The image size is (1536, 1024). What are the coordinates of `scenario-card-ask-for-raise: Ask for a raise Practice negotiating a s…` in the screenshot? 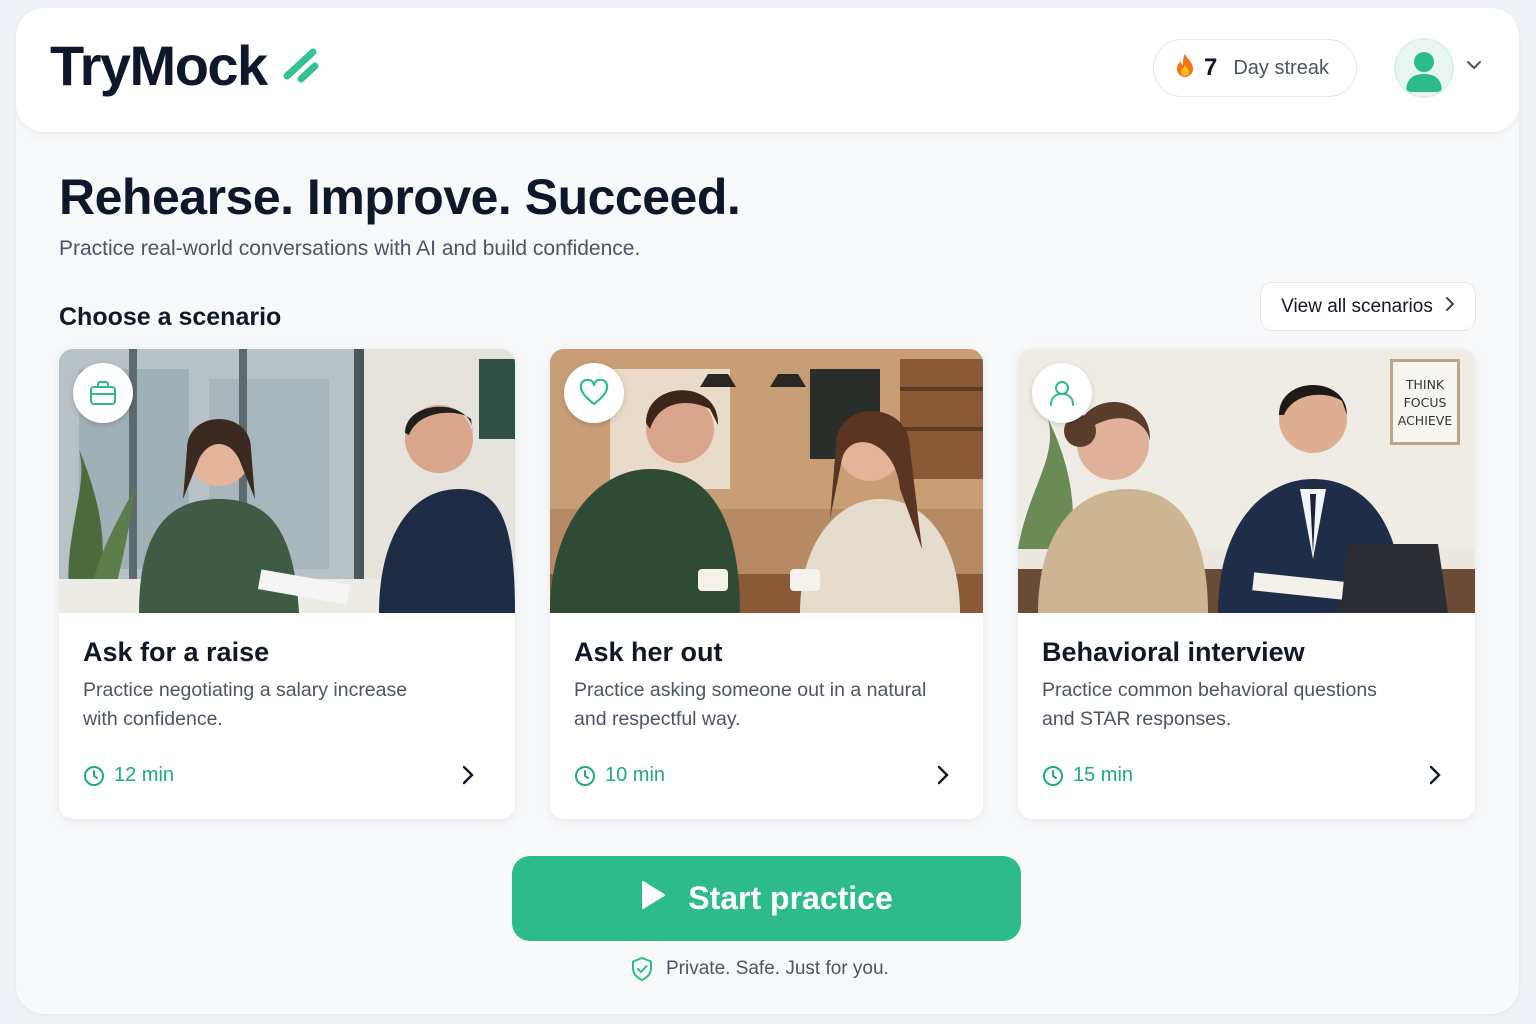 It's located at (287, 584).